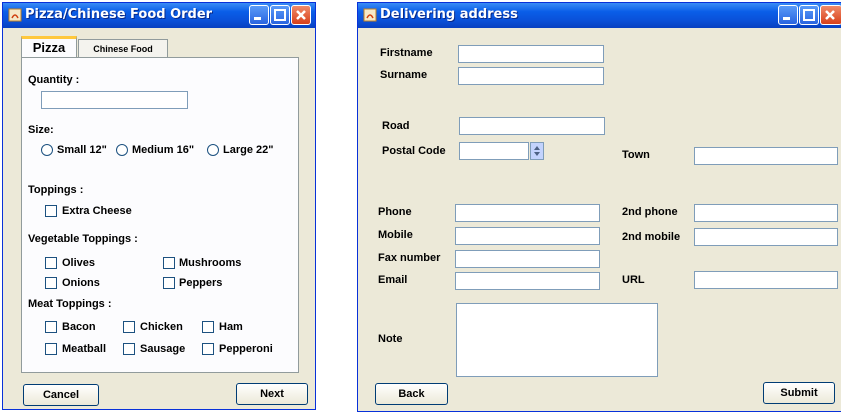 Image resolution: width=841 pixels, height=412 pixels. I want to click on size-small-radio, so click(47, 150).